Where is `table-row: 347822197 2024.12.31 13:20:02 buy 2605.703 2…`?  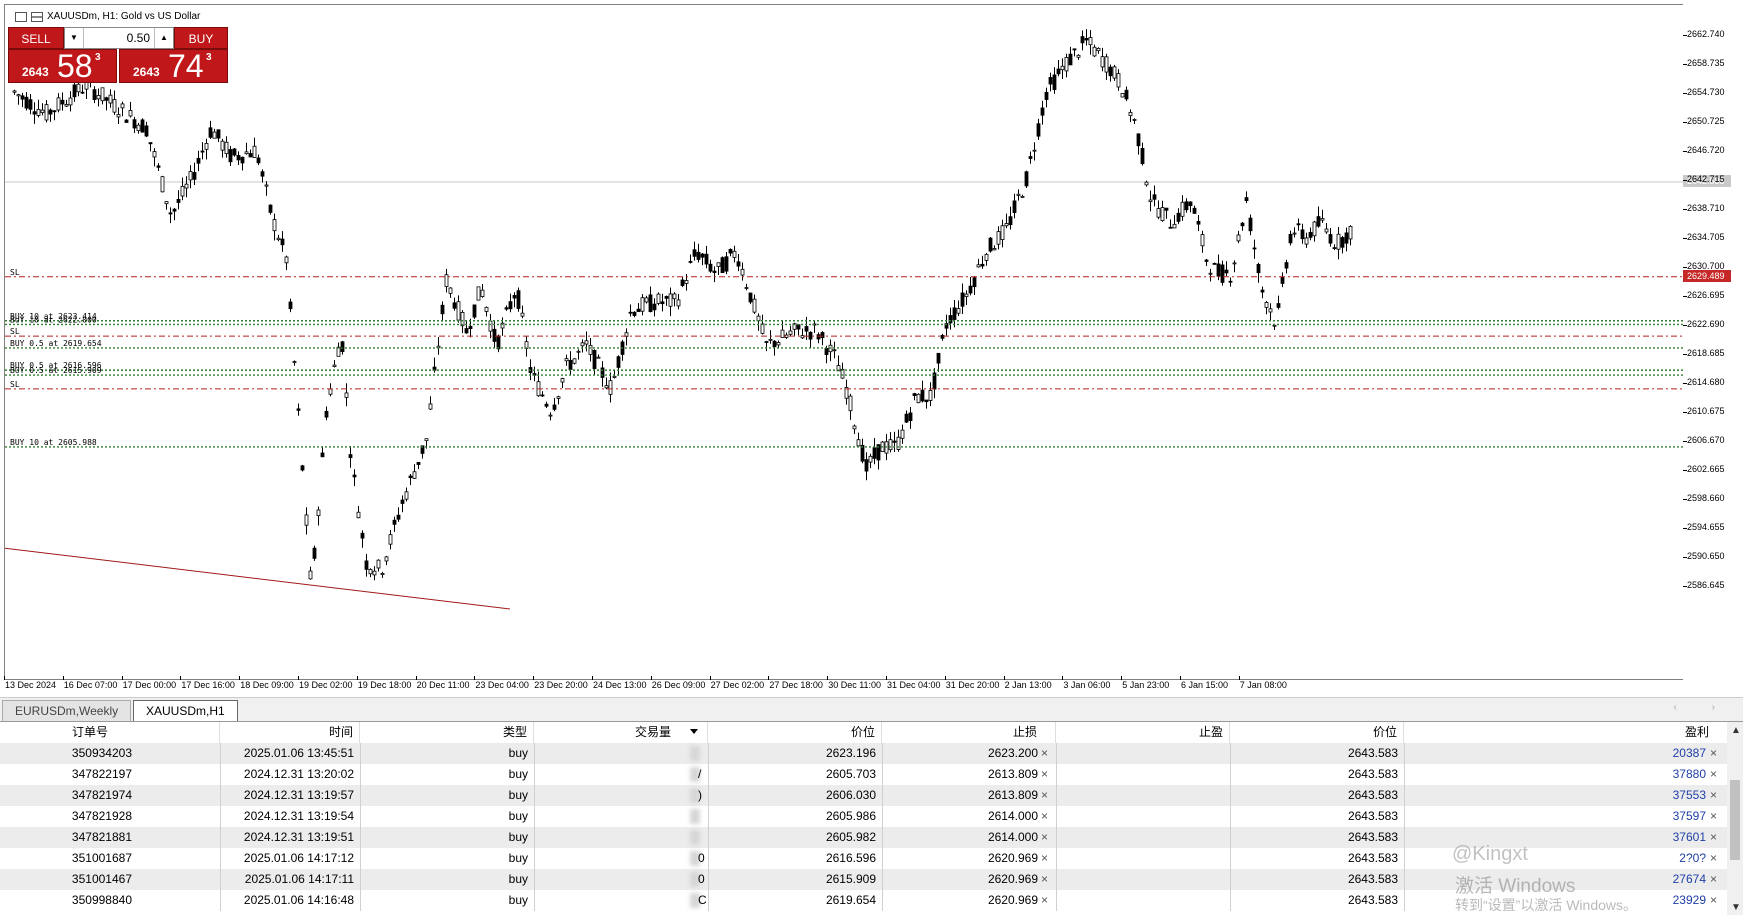
table-row: 347822197 2024.12.31 13:20:02 buy 2605.703 2… is located at coordinates (863, 774).